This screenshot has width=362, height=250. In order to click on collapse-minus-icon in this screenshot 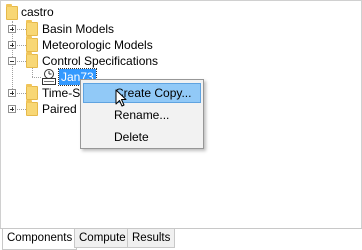, I will do `click(12, 61)`.